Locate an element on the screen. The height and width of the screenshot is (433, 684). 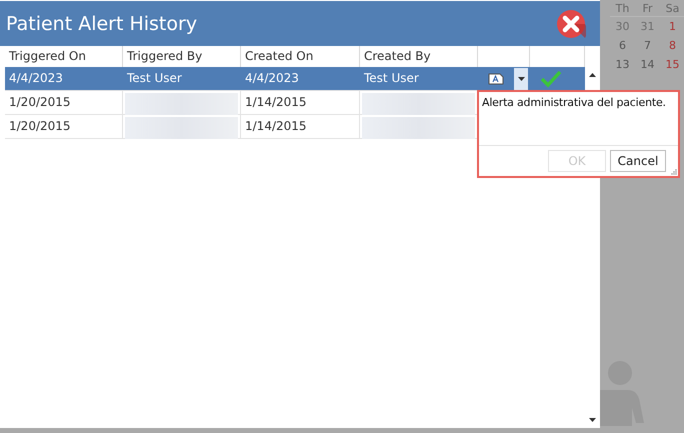
calendar-day: 13 is located at coordinates (622, 64).